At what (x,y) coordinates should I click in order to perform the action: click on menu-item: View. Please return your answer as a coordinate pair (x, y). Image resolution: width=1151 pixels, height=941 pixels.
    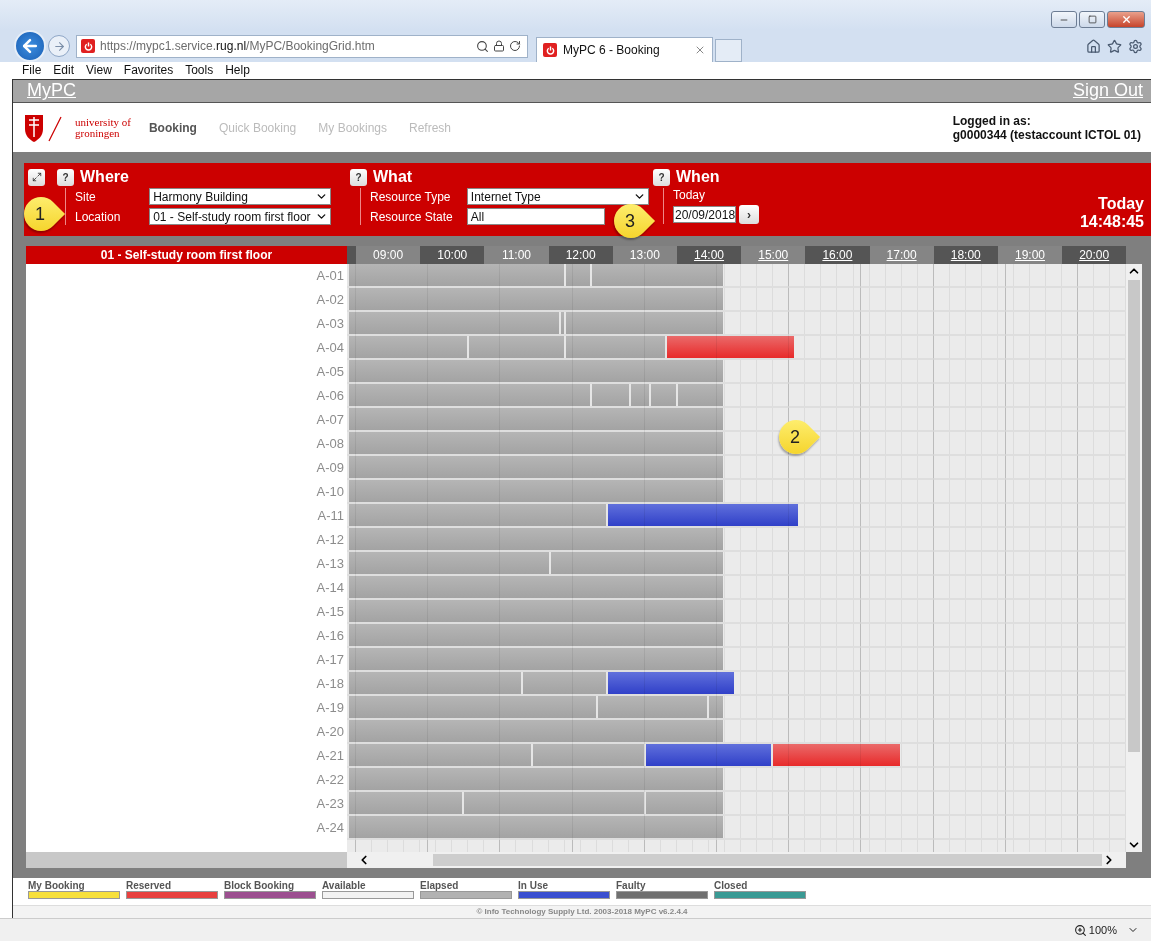
    Looking at the image, I should click on (99, 70).